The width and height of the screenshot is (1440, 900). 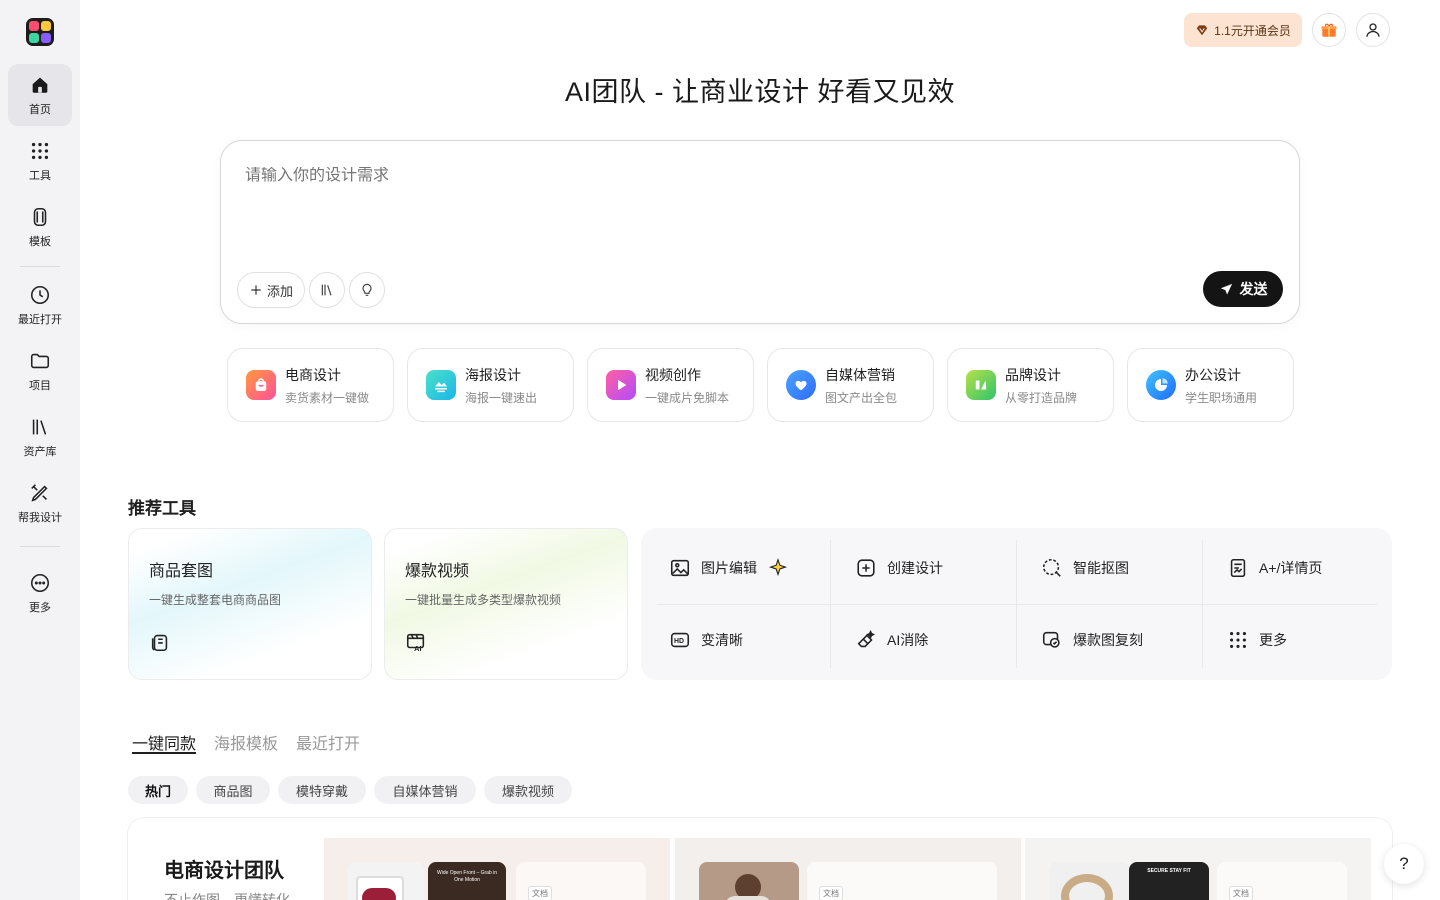 I want to click on tool-enhance: HD 变清晰, so click(x=734, y=640).